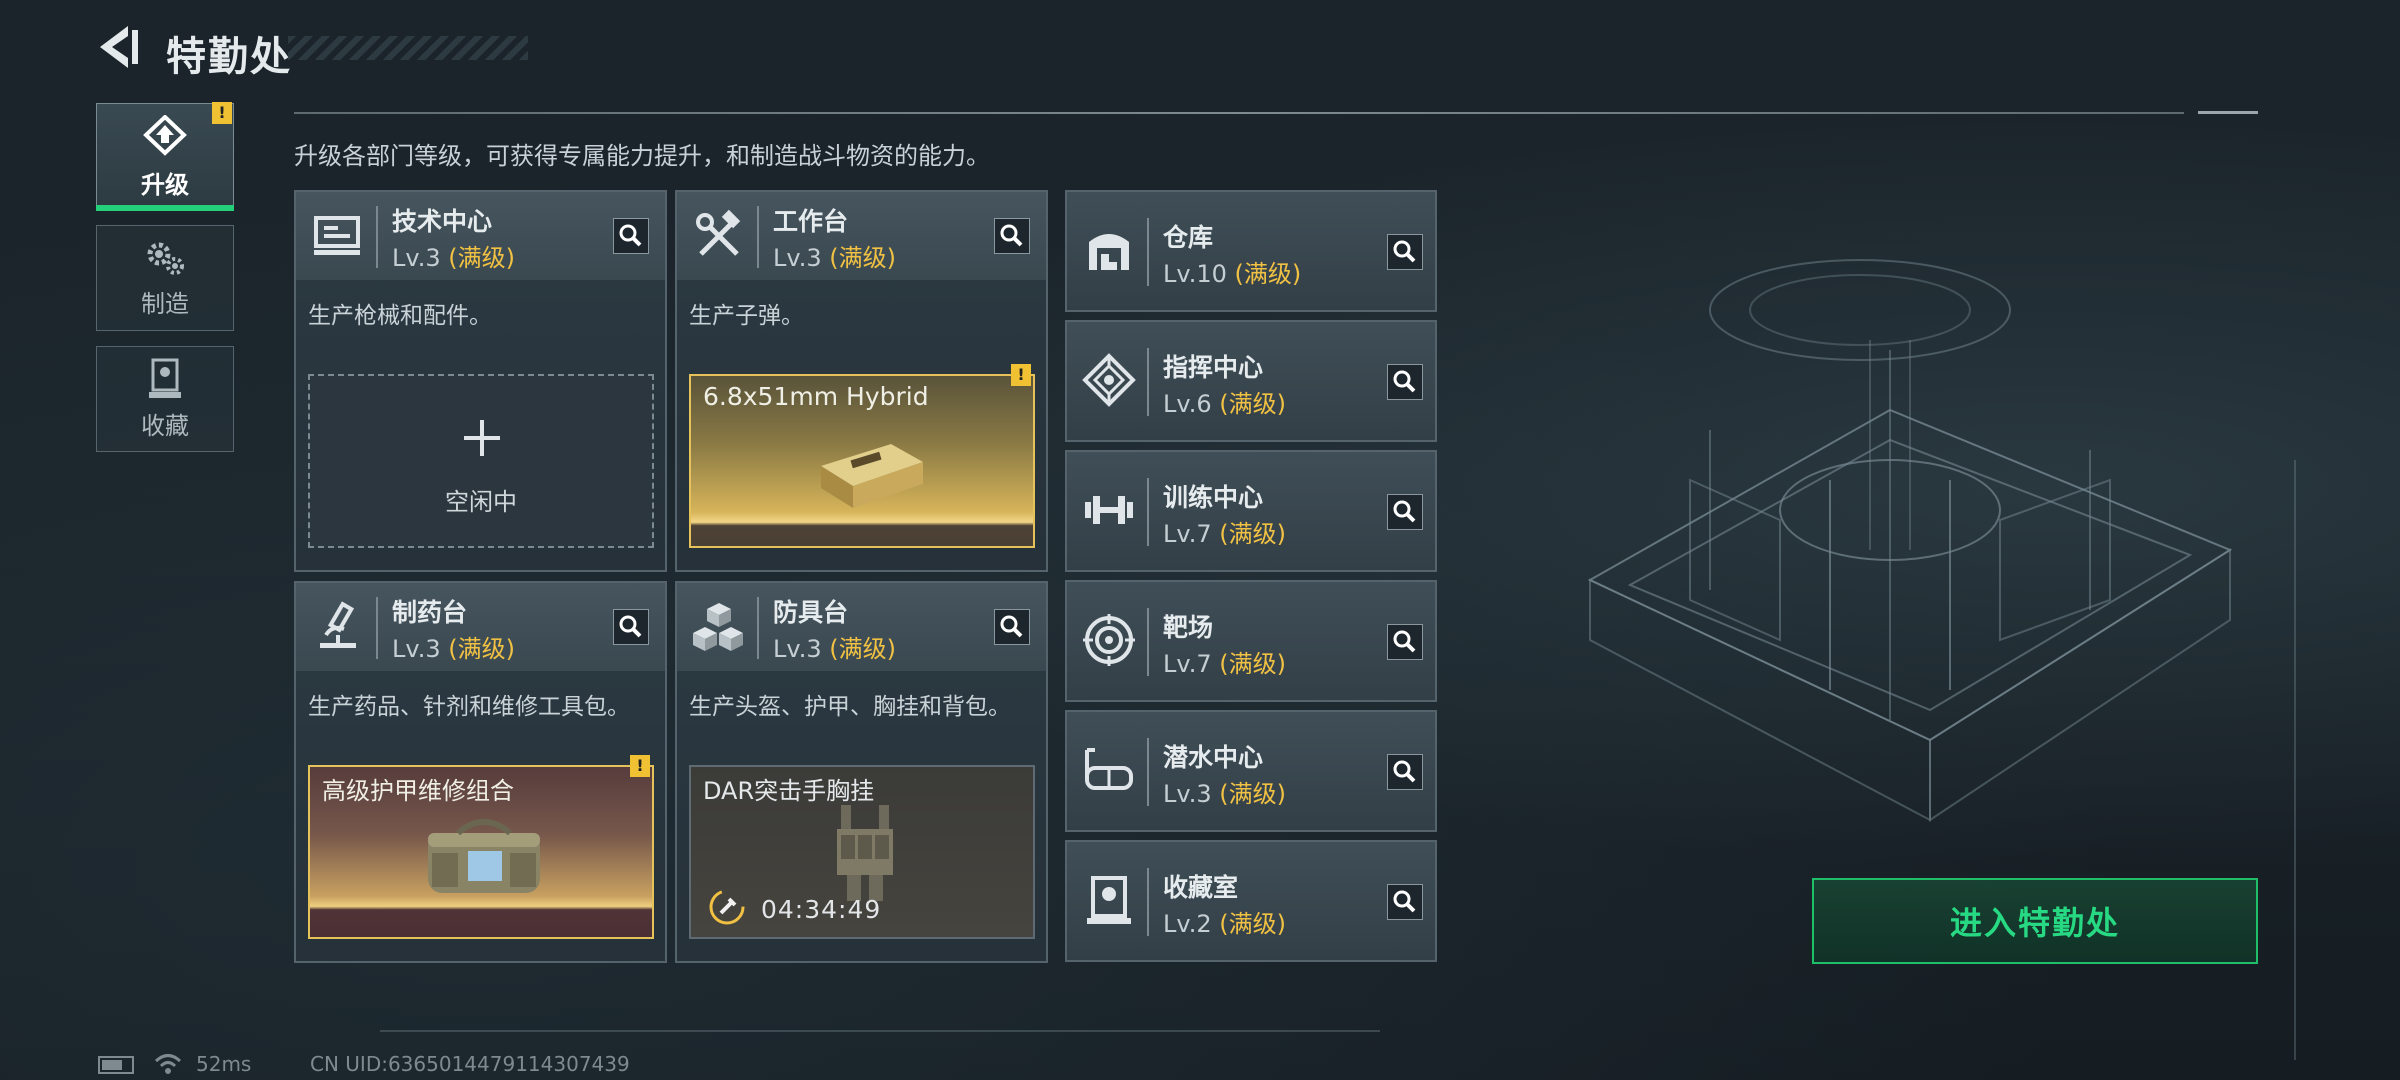 This screenshot has height=1080, width=2400. What do you see at coordinates (165, 303) in the screenshot?
I see `tab-craft-label: 制造` at bounding box center [165, 303].